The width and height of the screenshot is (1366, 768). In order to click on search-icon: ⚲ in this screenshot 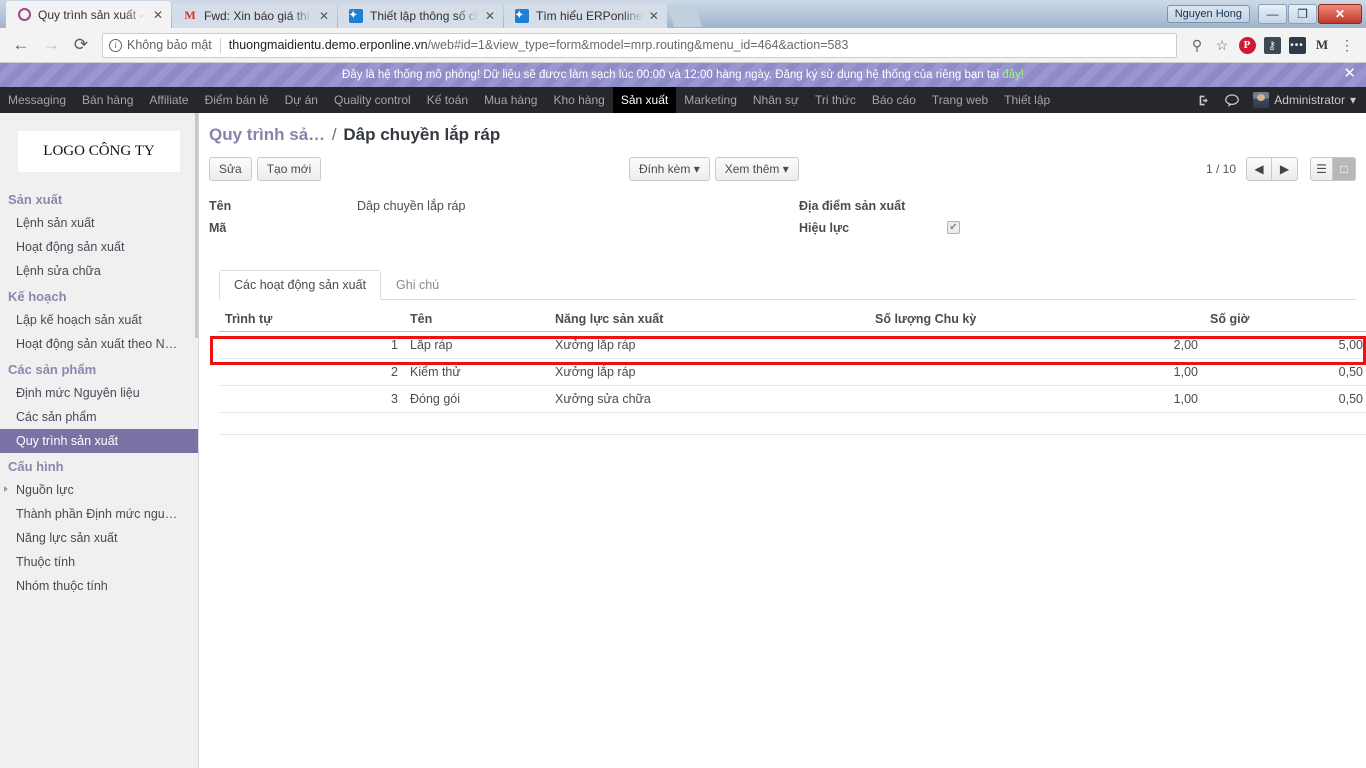, I will do `click(1197, 45)`.